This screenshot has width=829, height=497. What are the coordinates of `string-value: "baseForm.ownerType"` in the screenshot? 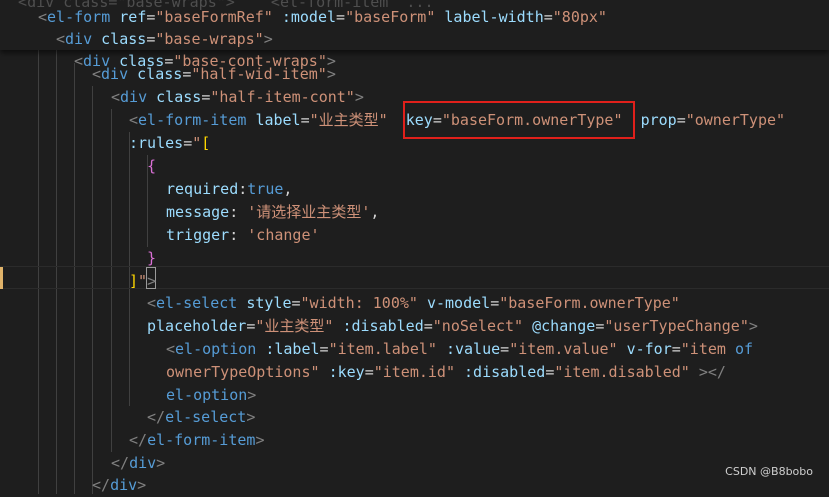 It's located at (589, 303).